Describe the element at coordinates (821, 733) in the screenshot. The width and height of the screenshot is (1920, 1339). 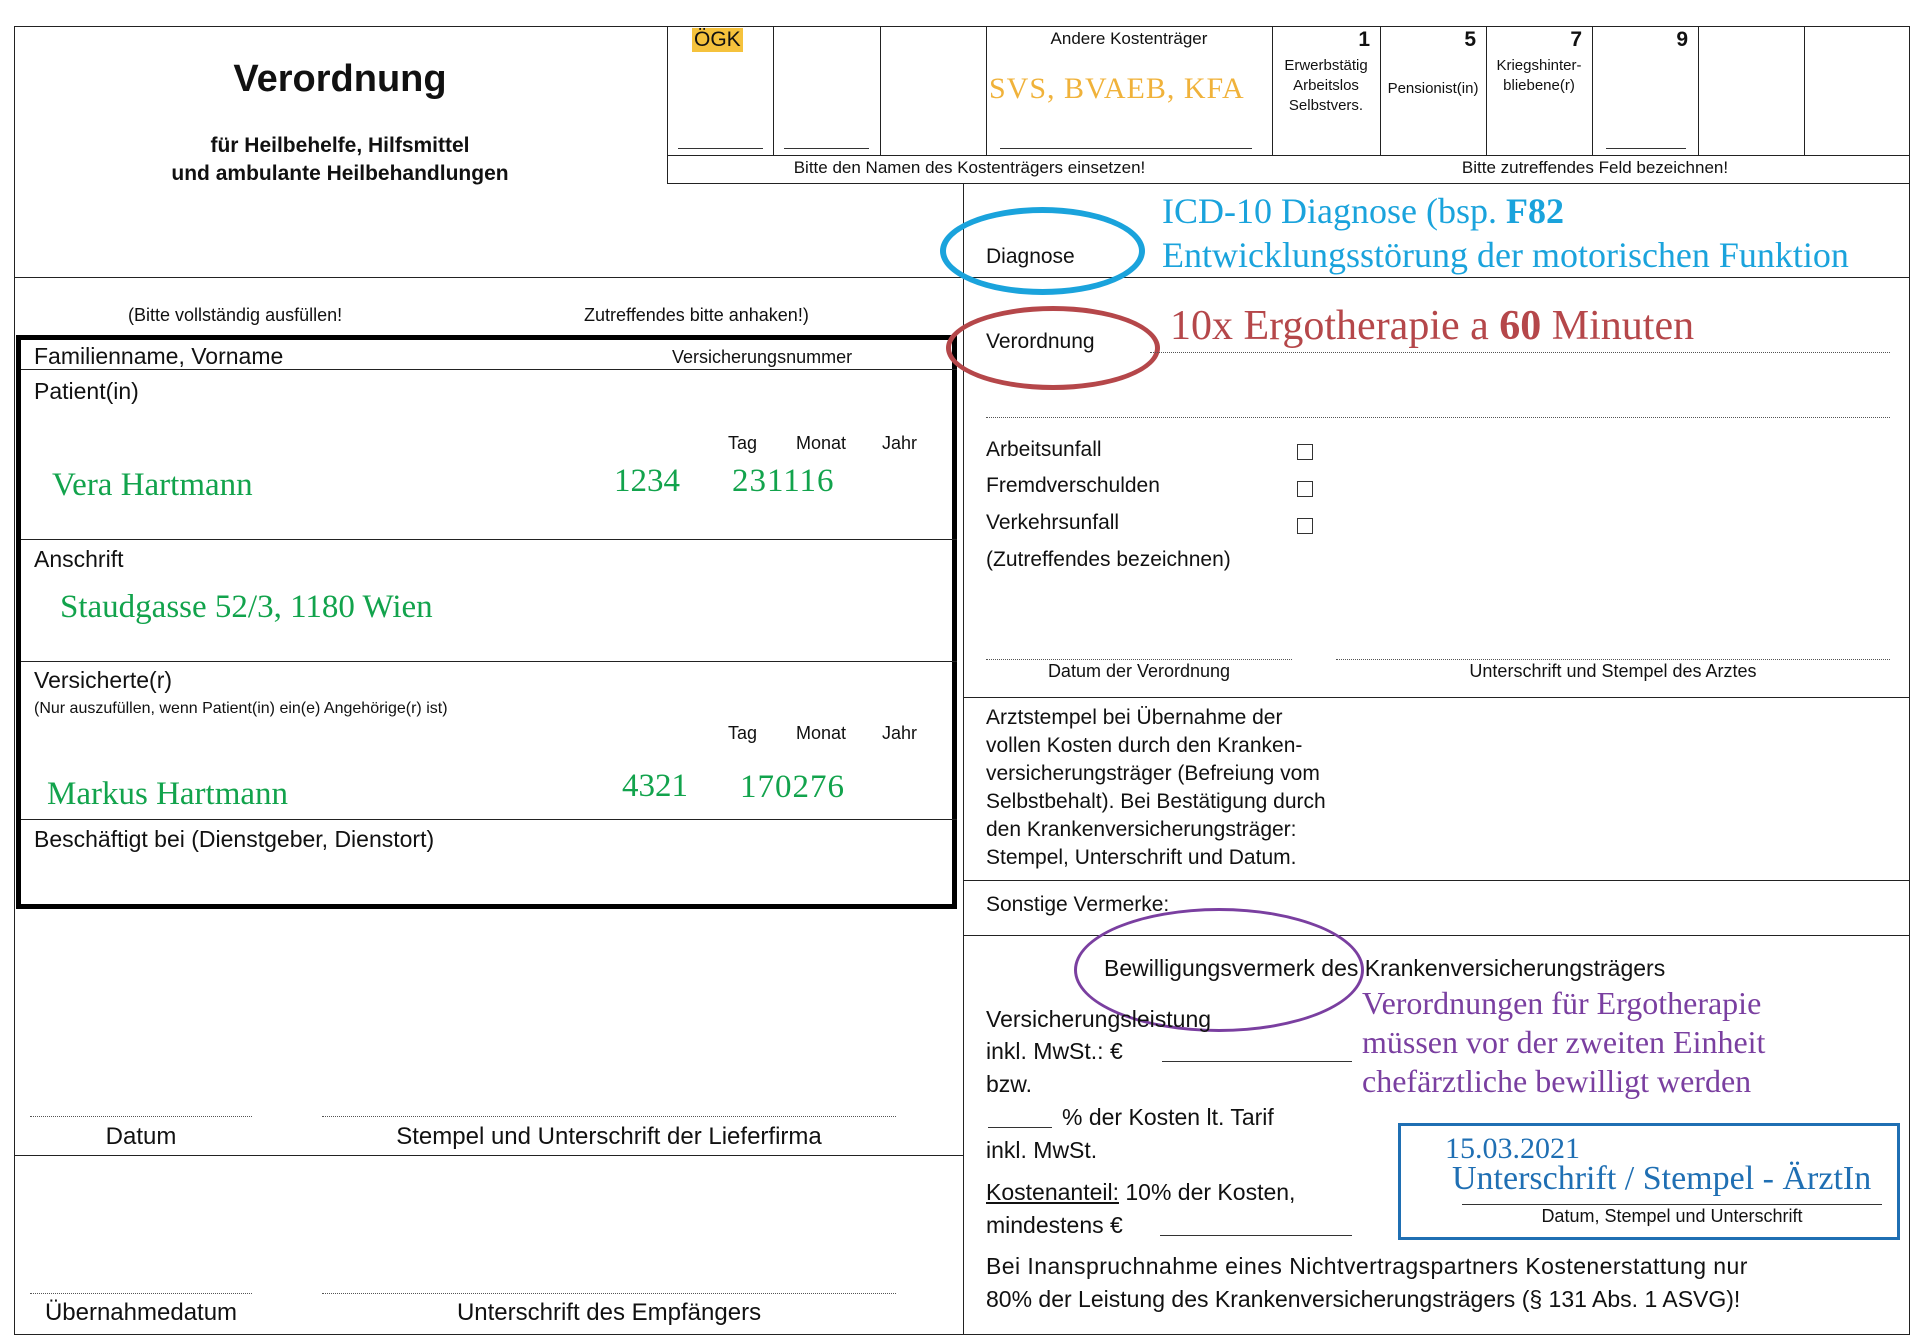
I see `versicherter-monat-label: Monat` at that location.